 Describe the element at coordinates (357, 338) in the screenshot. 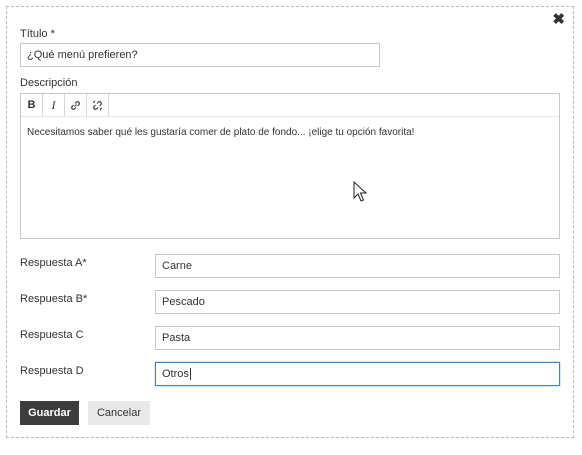

I see `answer-c-input: Pasta` at that location.